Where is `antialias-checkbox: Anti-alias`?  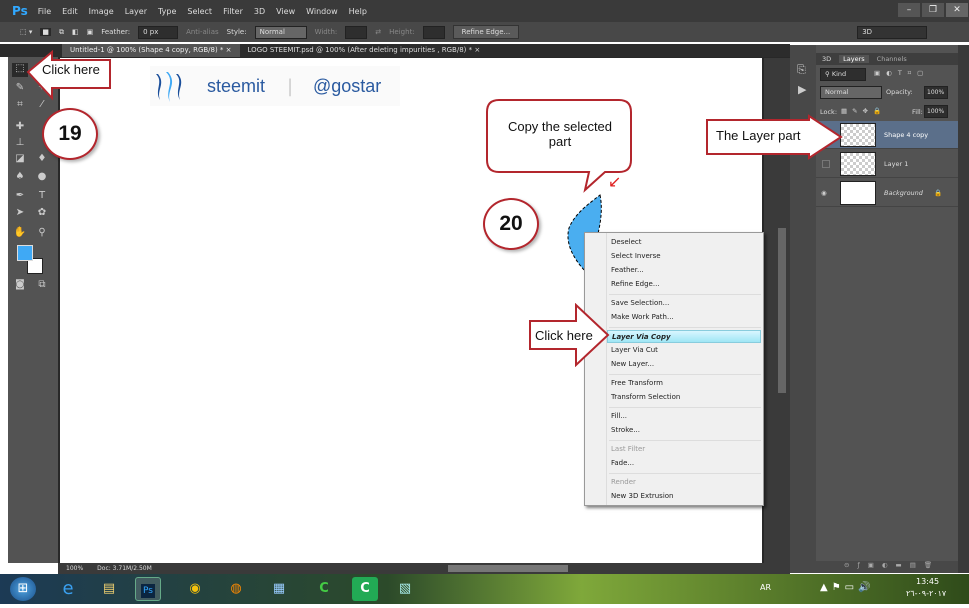
antialias-checkbox: Anti-alias is located at coordinates (202, 32).